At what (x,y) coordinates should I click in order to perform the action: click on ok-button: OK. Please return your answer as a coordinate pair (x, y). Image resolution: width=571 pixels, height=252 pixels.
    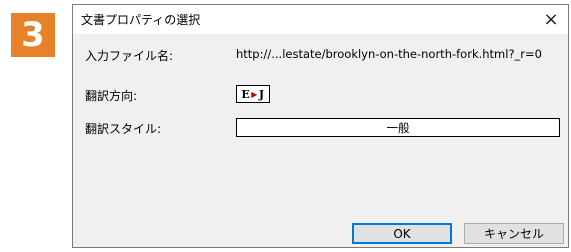
    Looking at the image, I should click on (402, 233).